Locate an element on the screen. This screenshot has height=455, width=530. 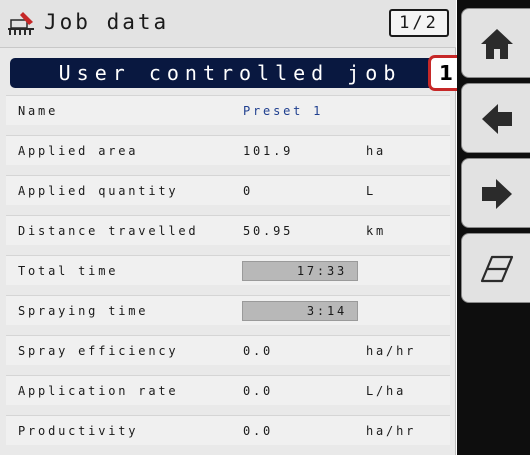
forward-button is located at coordinates (495, 193).